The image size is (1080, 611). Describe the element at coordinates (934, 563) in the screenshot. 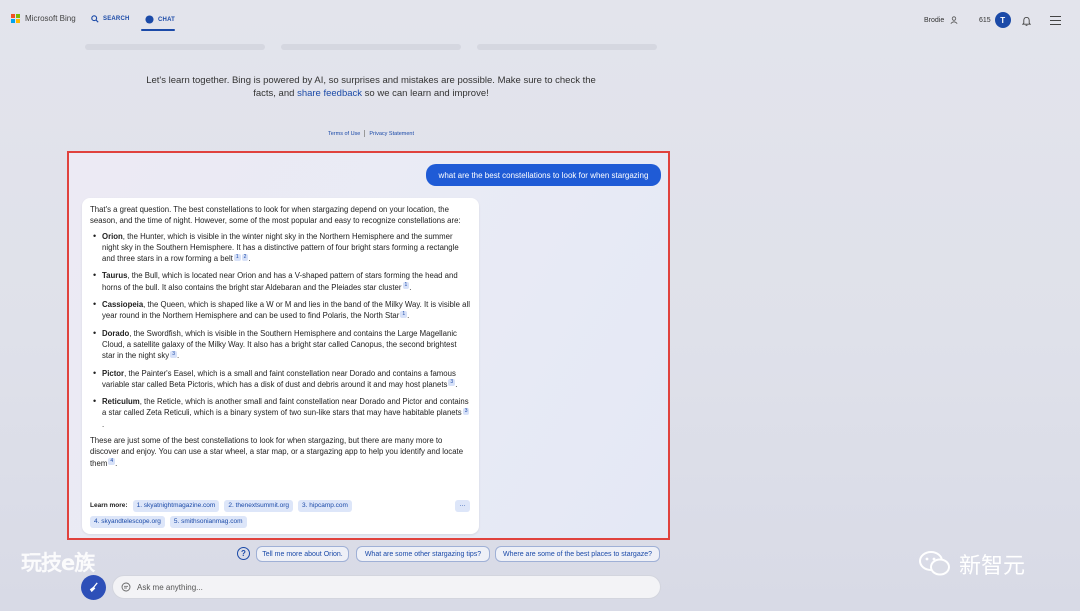

I see `wechat-icon` at that location.